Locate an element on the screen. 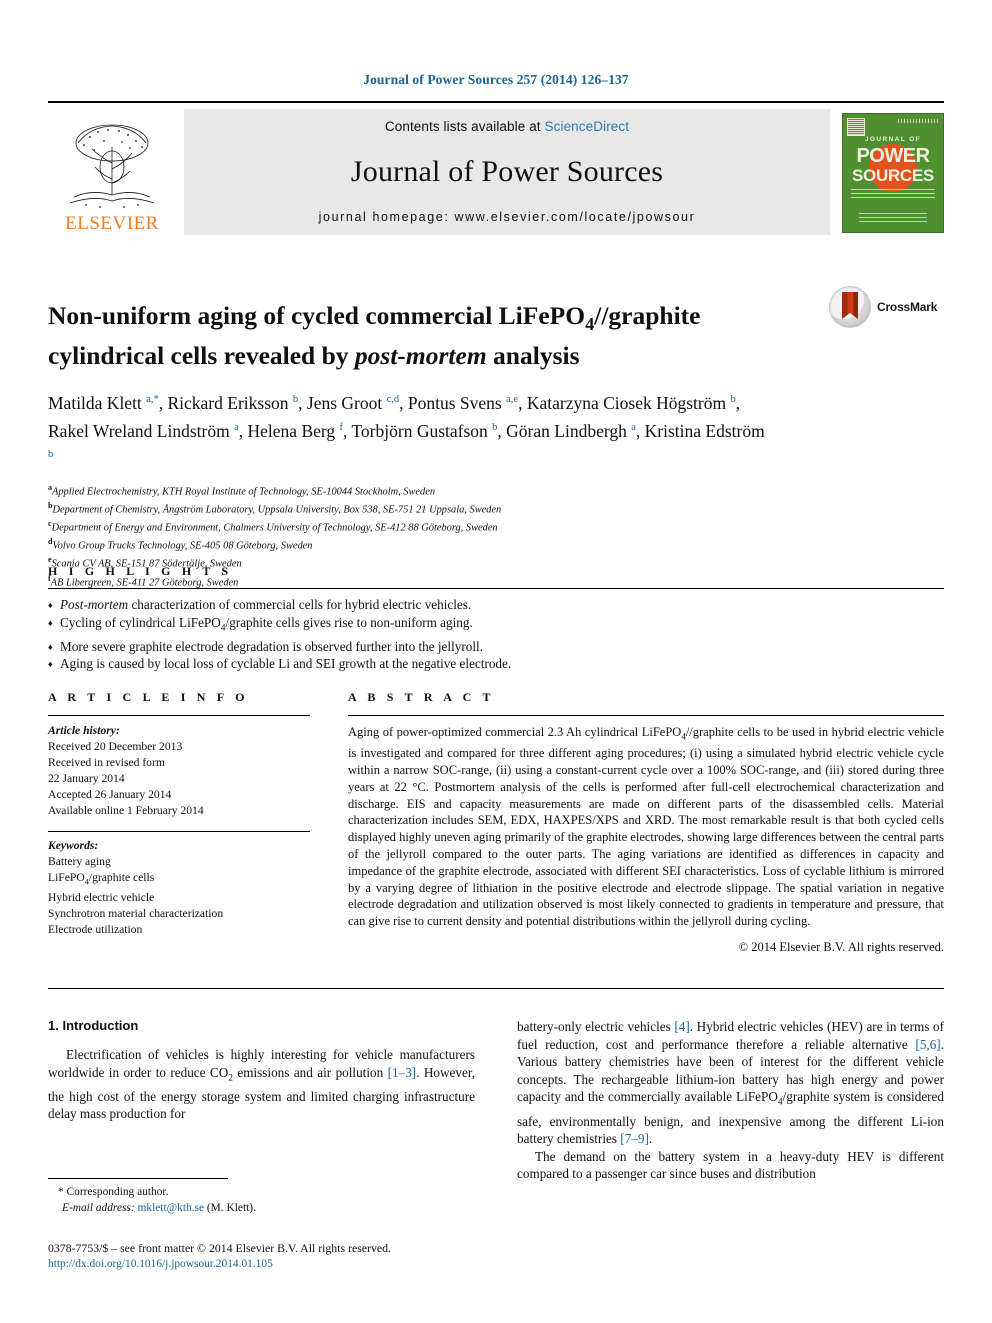 The width and height of the screenshot is (992, 1323). article-history-label: Article history: is located at coordinates (84, 730).